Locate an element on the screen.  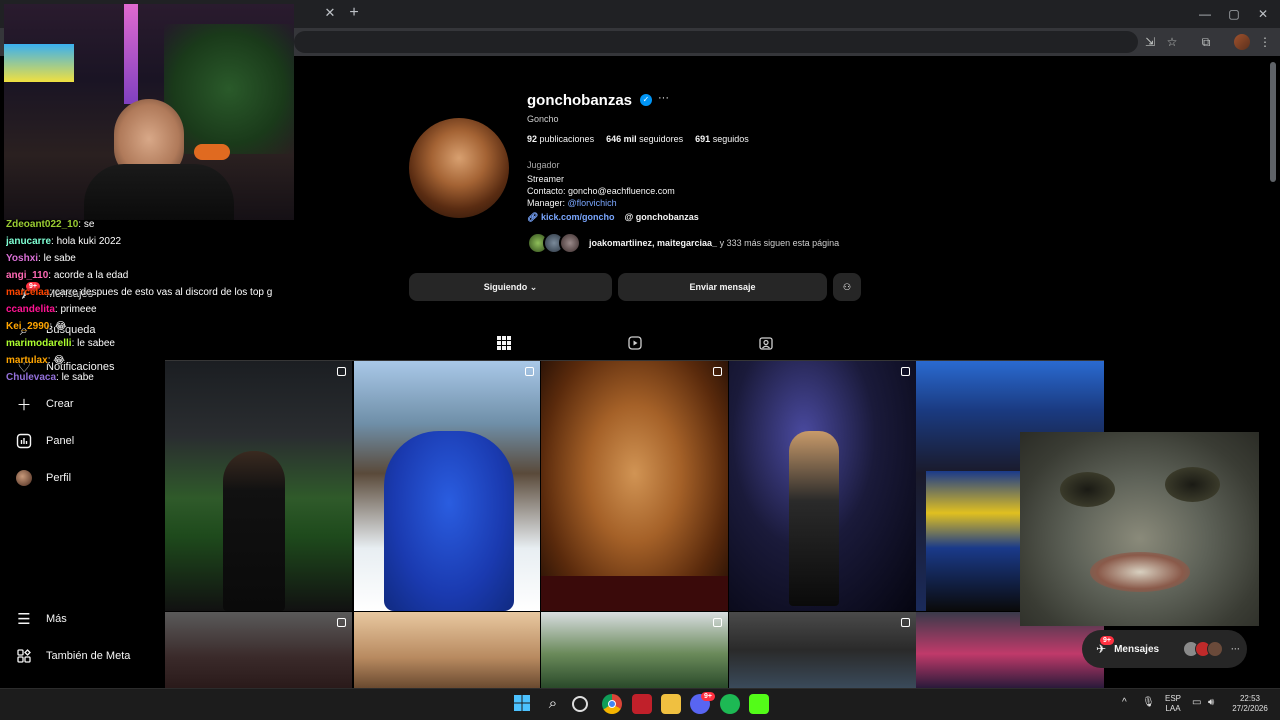
meta-apps-icon is located at coordinates (24, 656).